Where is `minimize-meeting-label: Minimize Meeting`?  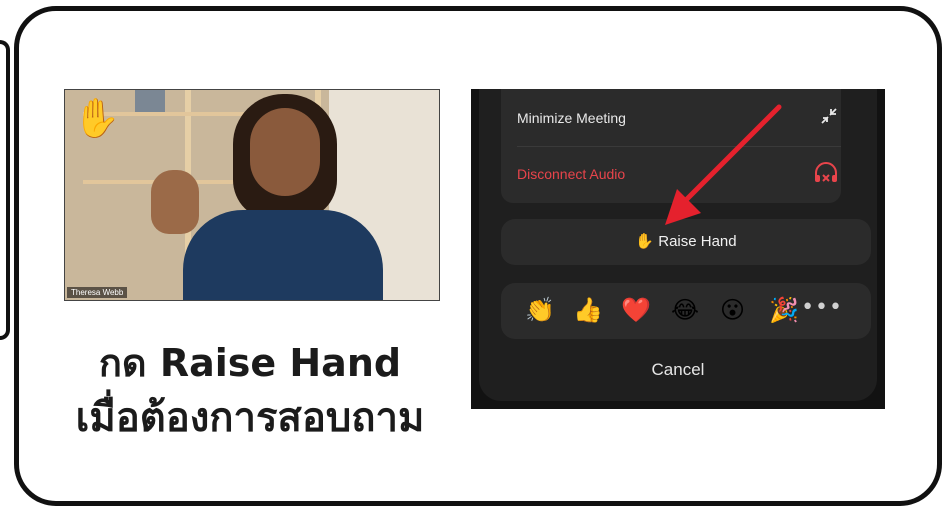
minimize-meeting-label: Minimize Meeting is located at coordinates (571, 118).